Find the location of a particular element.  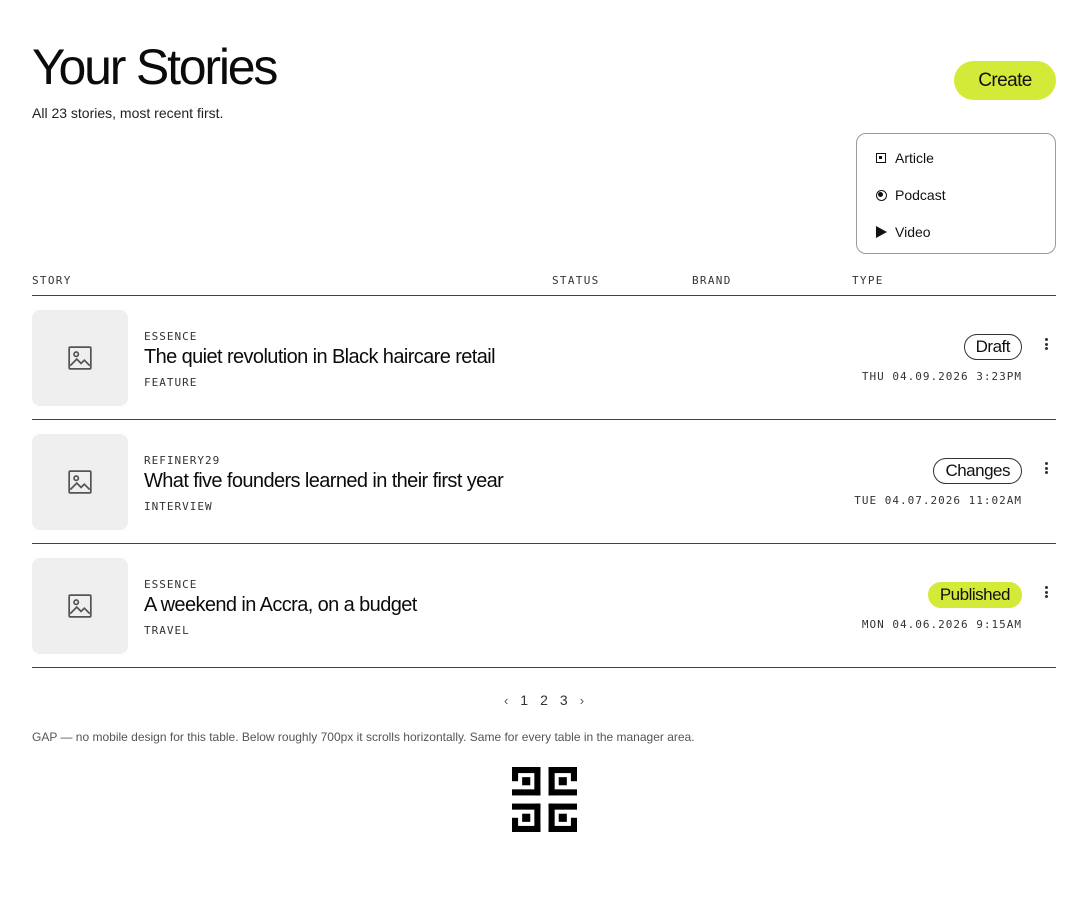

create-menu: Article Podcast Video is located at coordinates (956, 193).